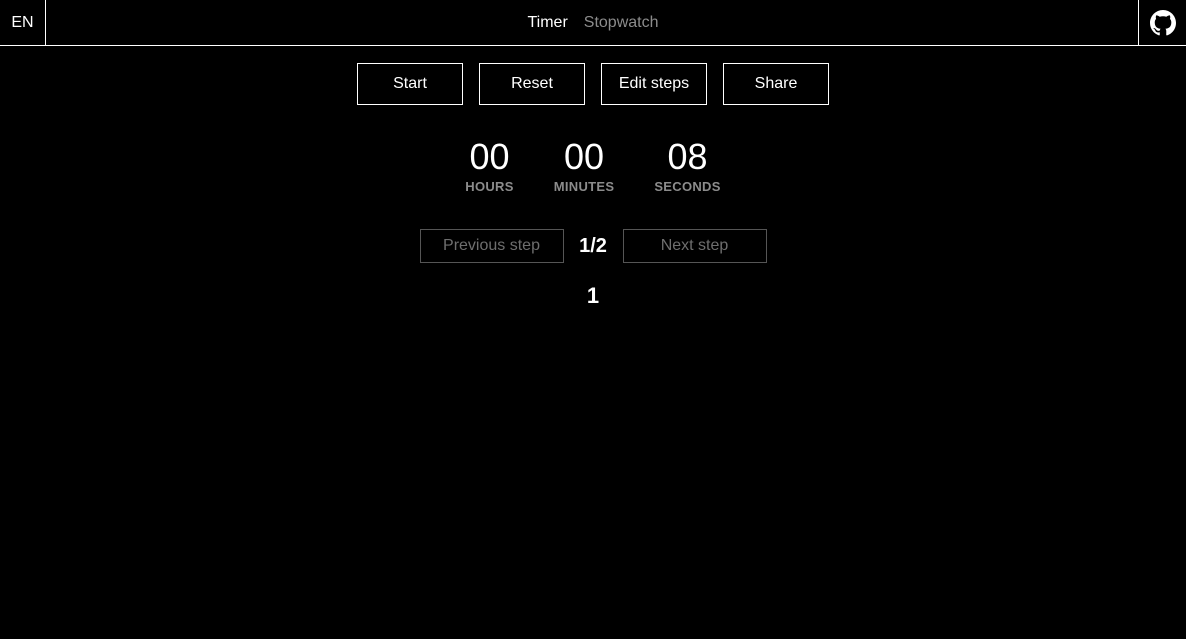 The width and height of the screenshot is (1186, 639). Describe the element at coordinates (593, 84) in the screenshot. I see `action-buttons: Start Reset Edit steps Share` at that location.